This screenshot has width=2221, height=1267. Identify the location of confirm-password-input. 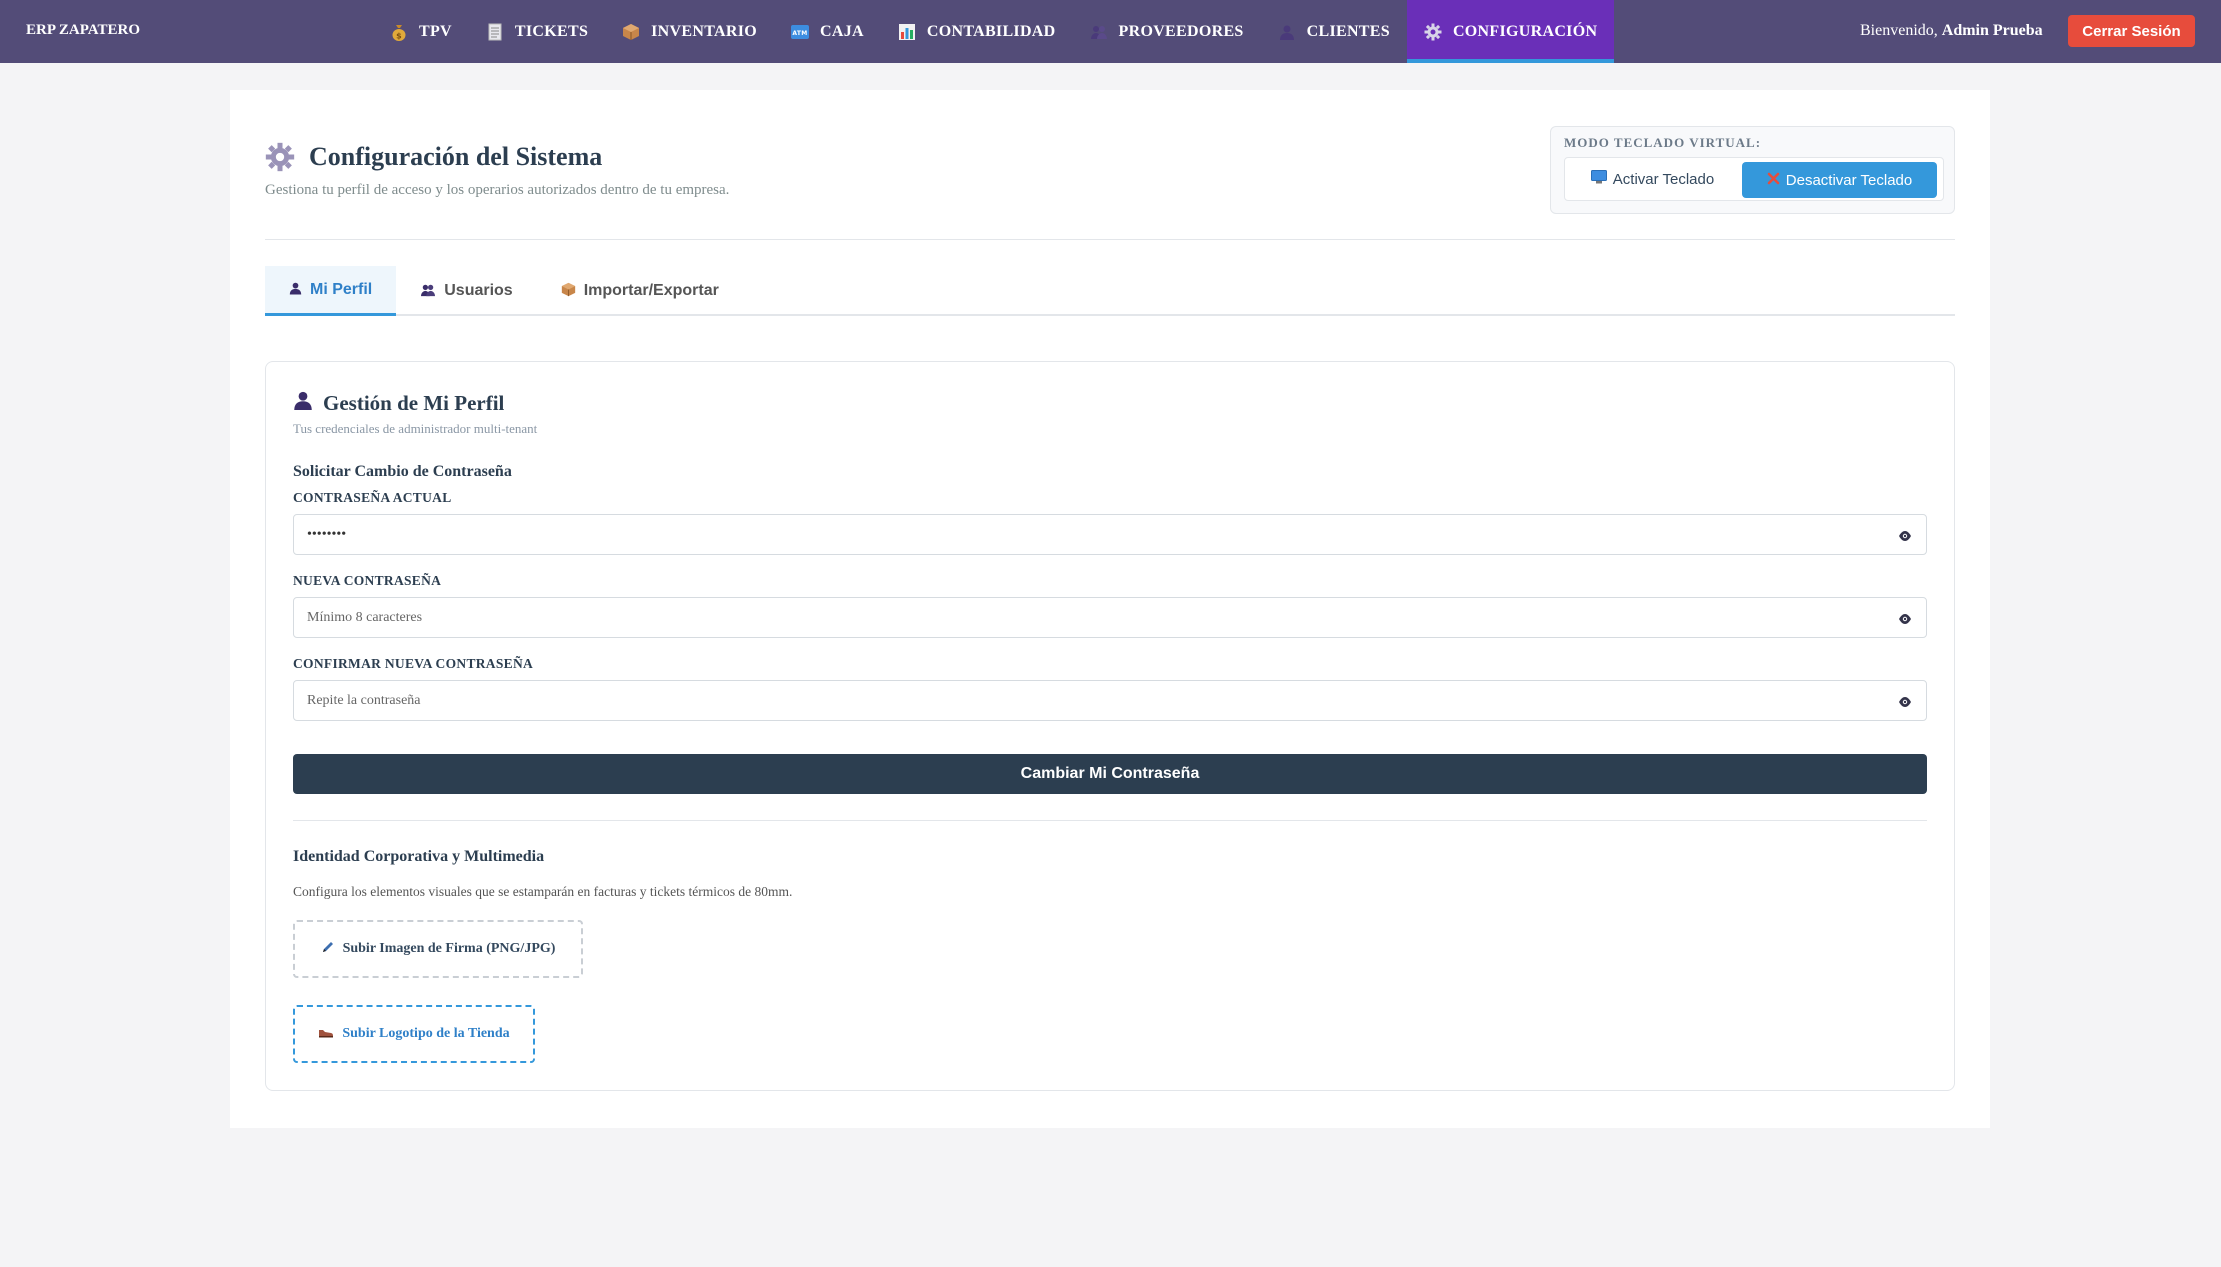
(1097, 700).